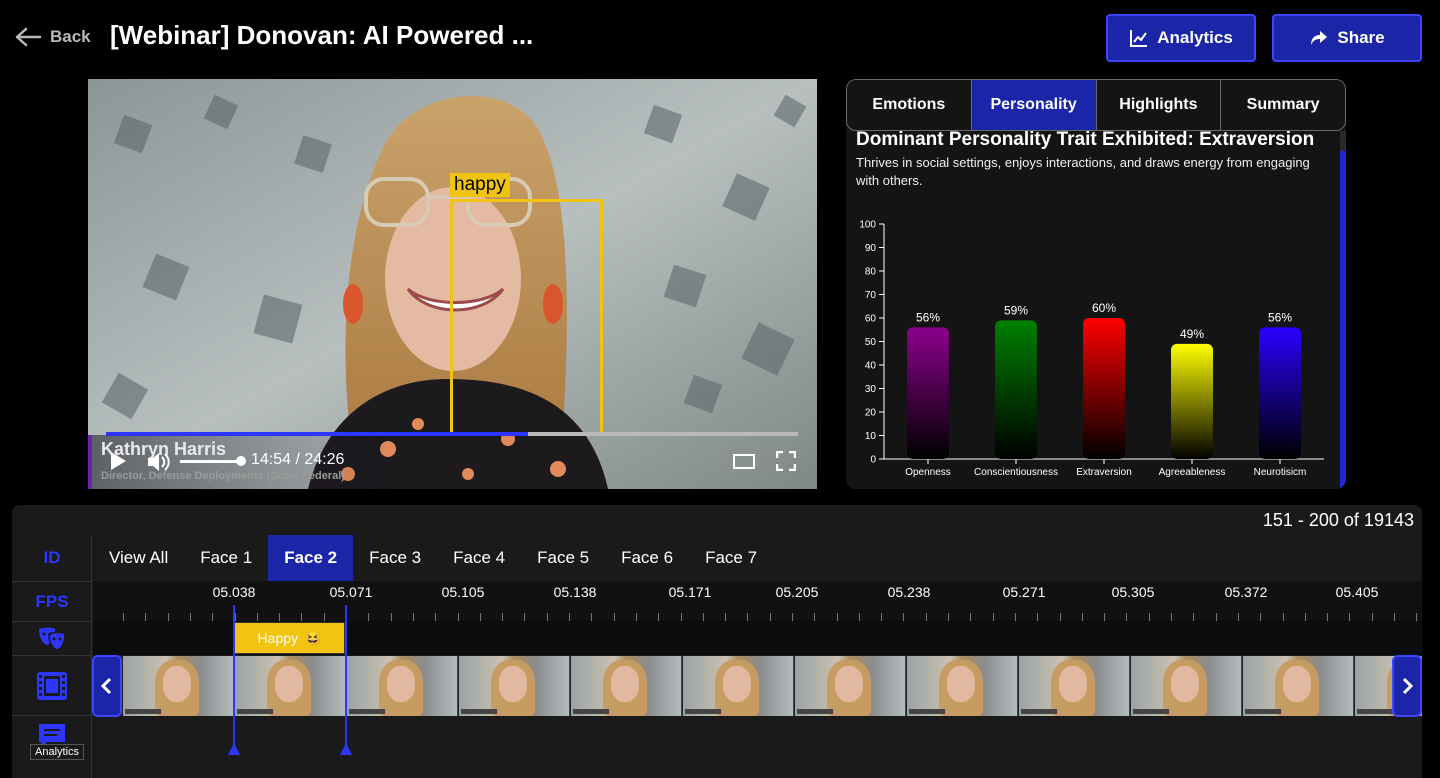 Image resolution: width=1440 pixels, height=778 pixels. What do you see at coordinates (797, 592) in the screenshot?
I see `ruler-tick-label: 05.205` at bounding box center [797, 592].